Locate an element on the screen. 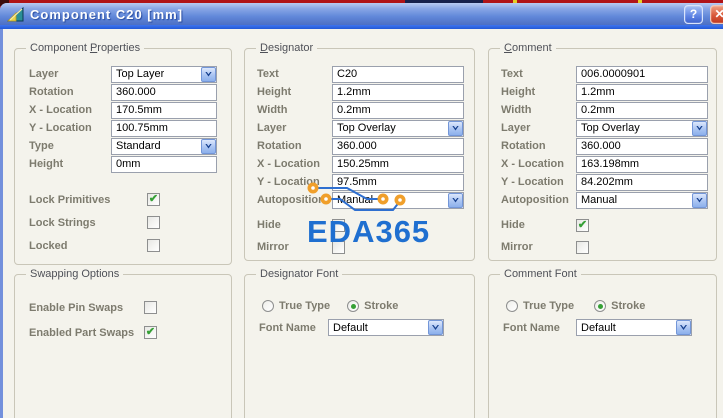  comment-height-input: 1.2mm is located at coordinates (642, 92).